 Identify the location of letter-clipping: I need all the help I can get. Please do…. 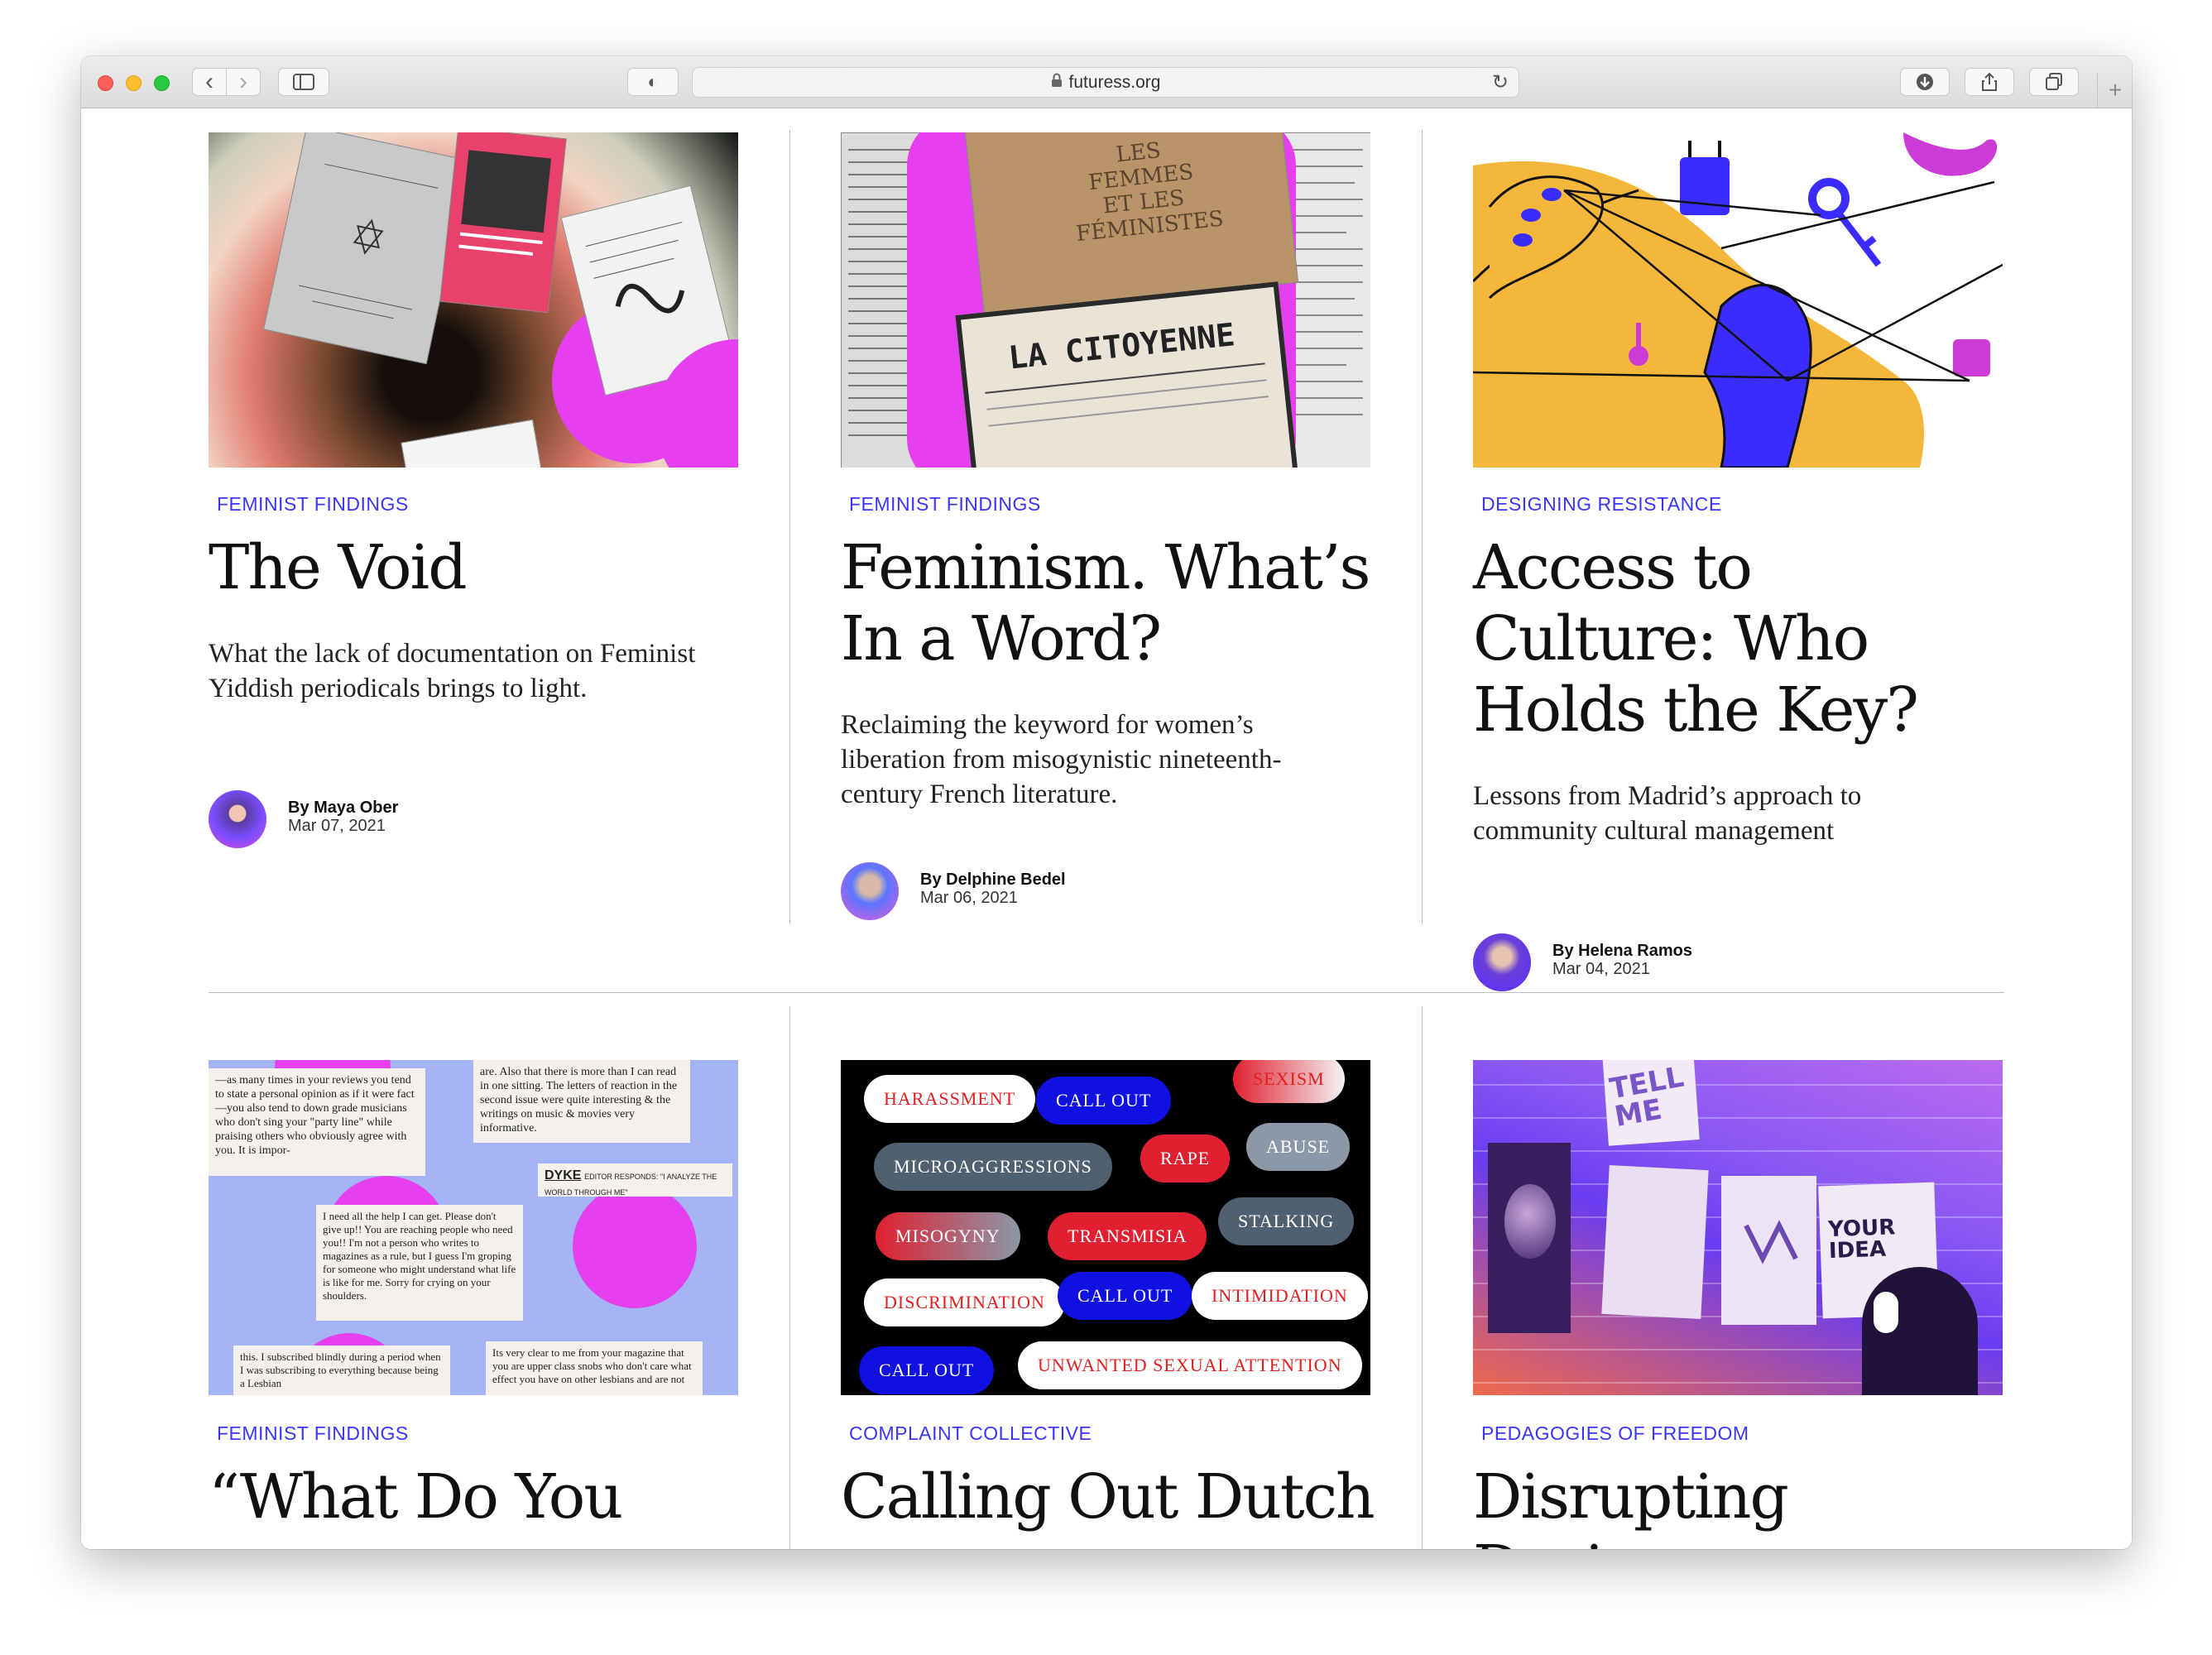
(419, 1263).